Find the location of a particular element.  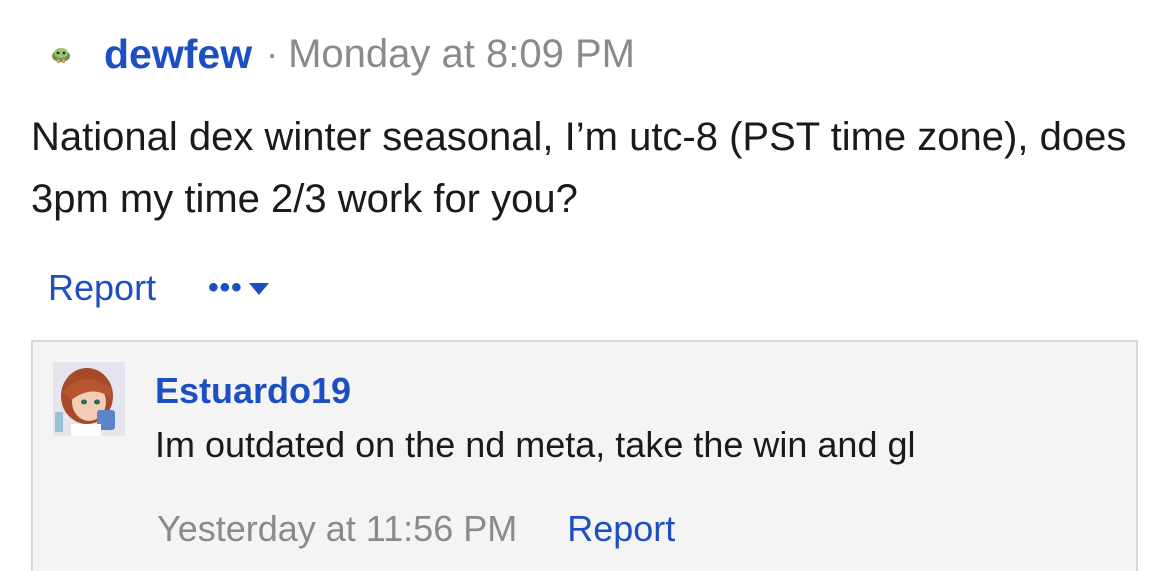

pokemon-sprite-icon is located at coordinates (61, 55).